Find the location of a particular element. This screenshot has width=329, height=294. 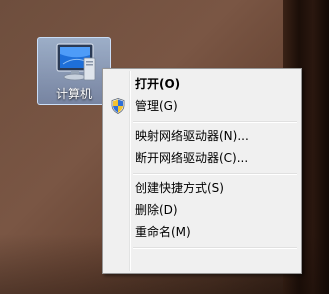

menu-item-create-shortcut: 创建快捷方式(S) is located at coordinates (202, 188).